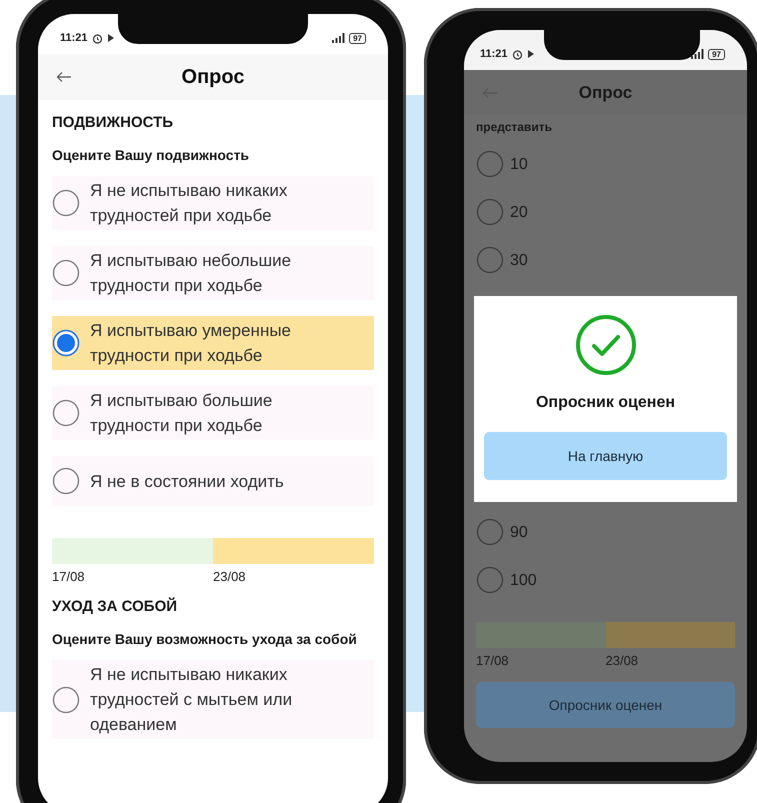  Describe the element at coordinates (213, 203) in the screenshot. I see `answer-option: Я не испытываю никаких трудностей при ходьбе` at that location.